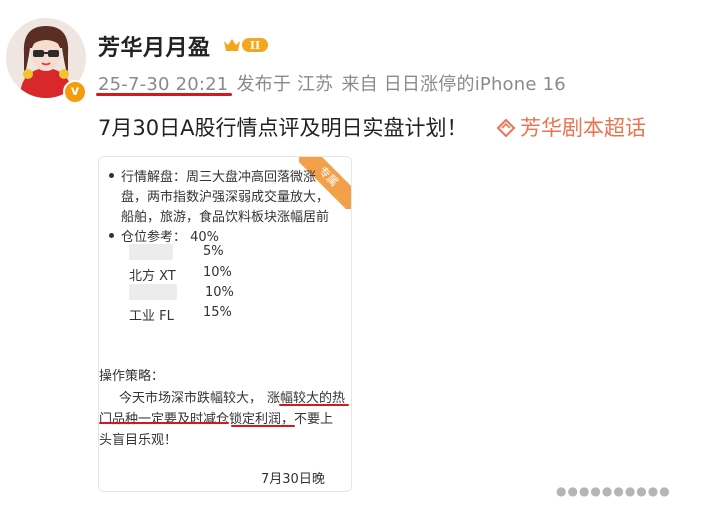 The height and width of the screenshot is (505, 718). Describe the element at coordinates (613, 491) in the screenshot. I see `image-pager-dots: ●●●●●●●●●●` at that location.